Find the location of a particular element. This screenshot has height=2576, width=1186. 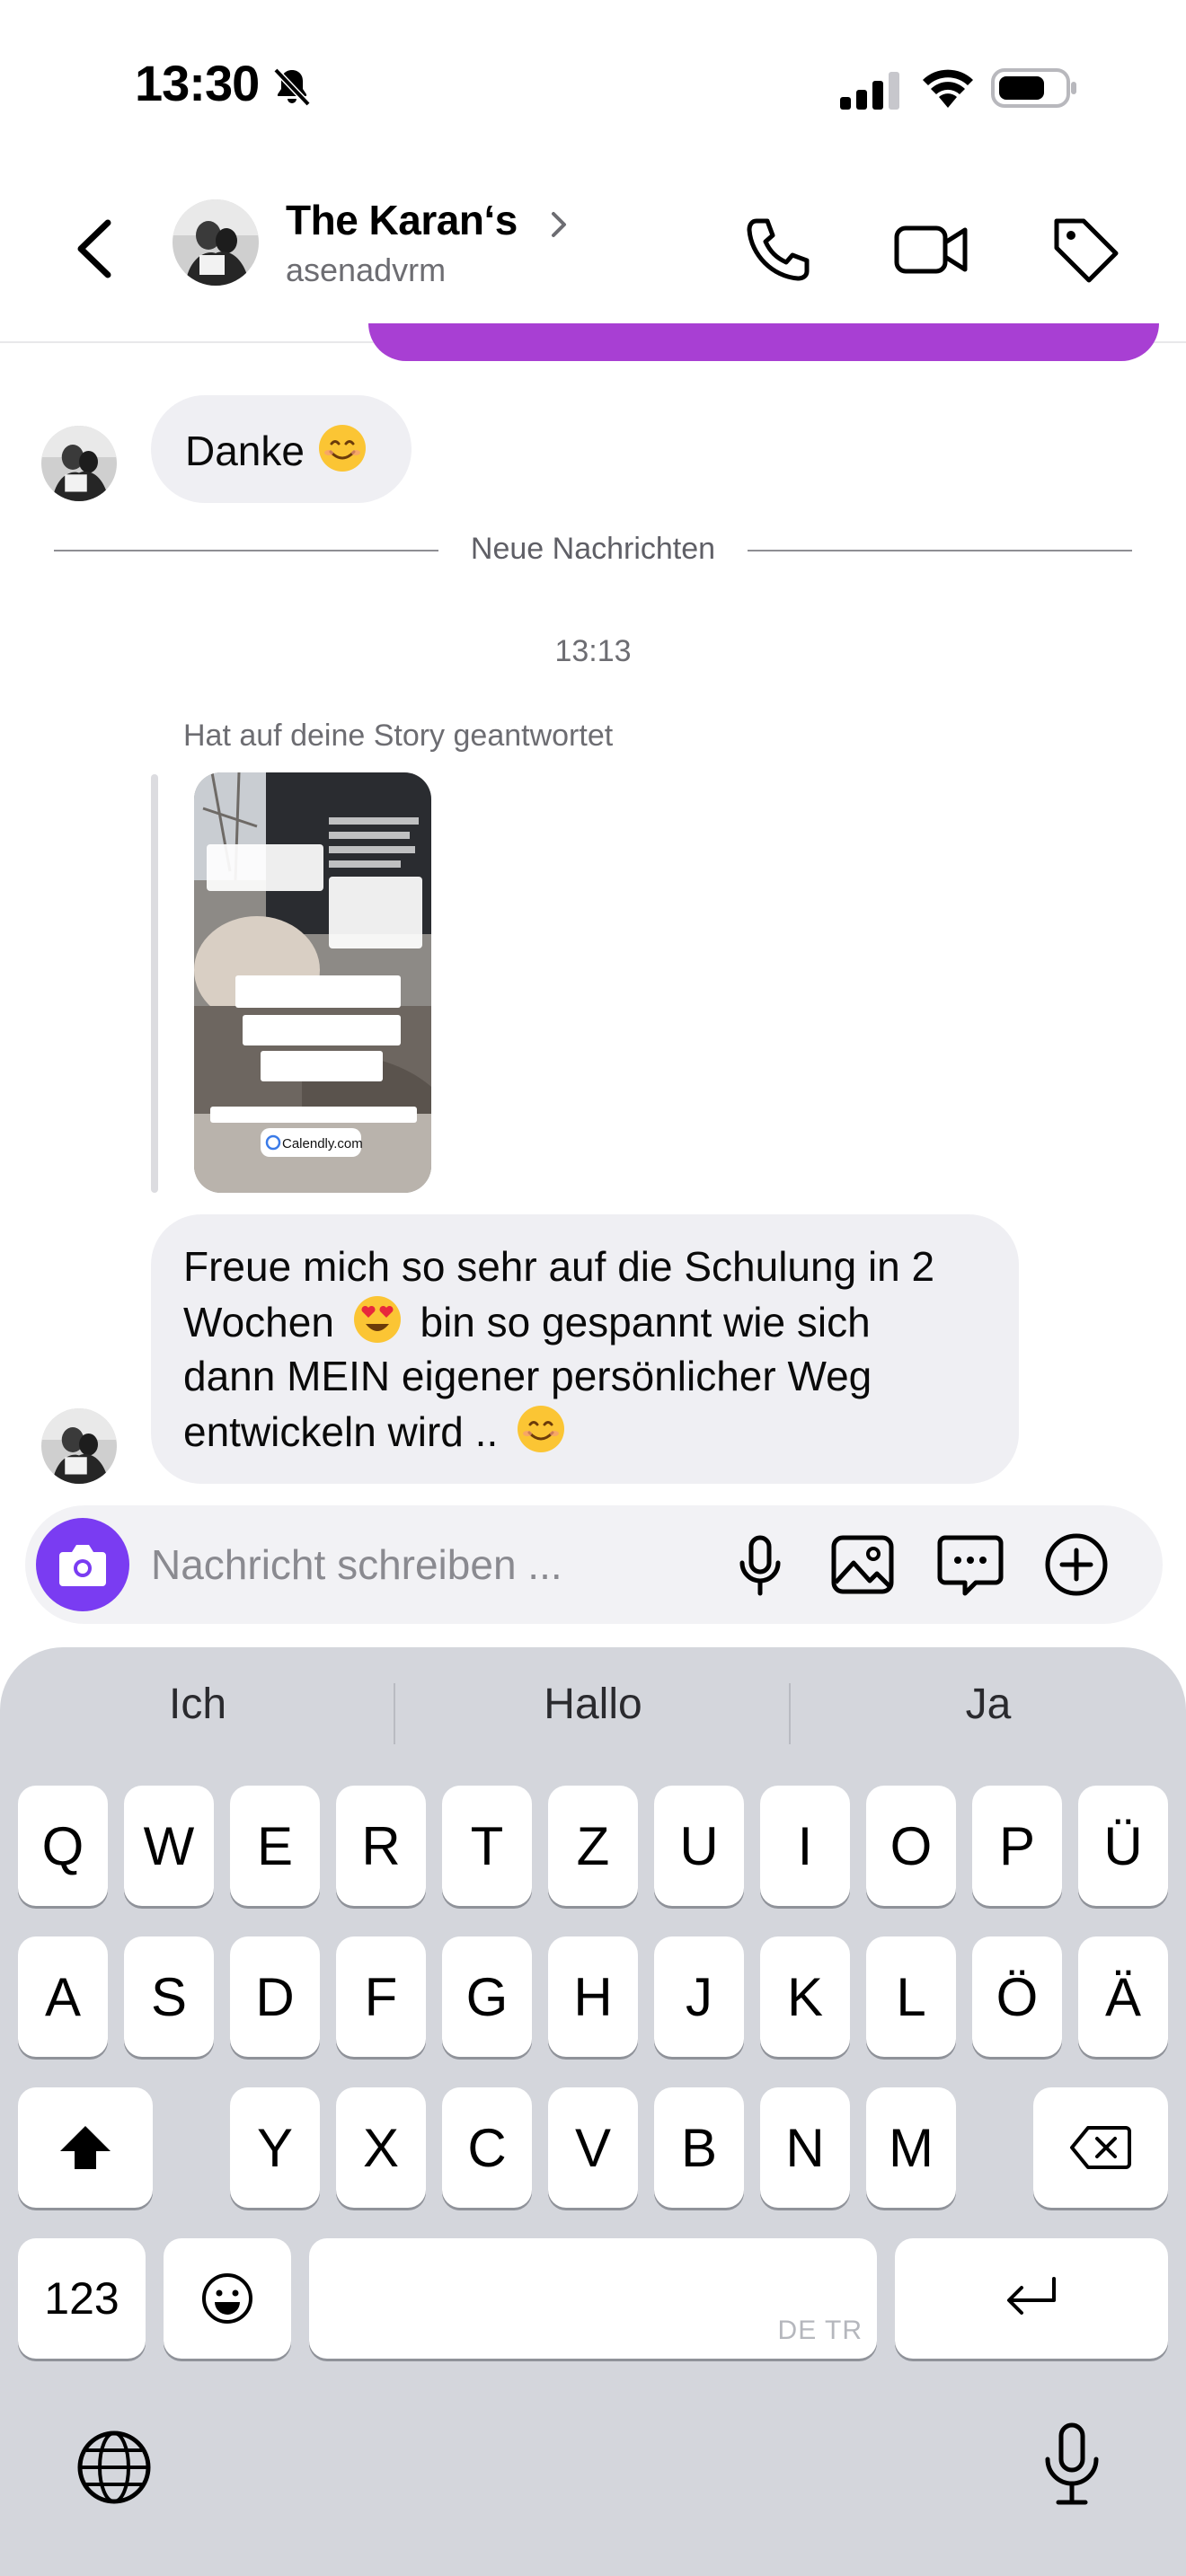

story-reply-label: Hat auf deine Story geantwortet is located at coordinates (398, 736).